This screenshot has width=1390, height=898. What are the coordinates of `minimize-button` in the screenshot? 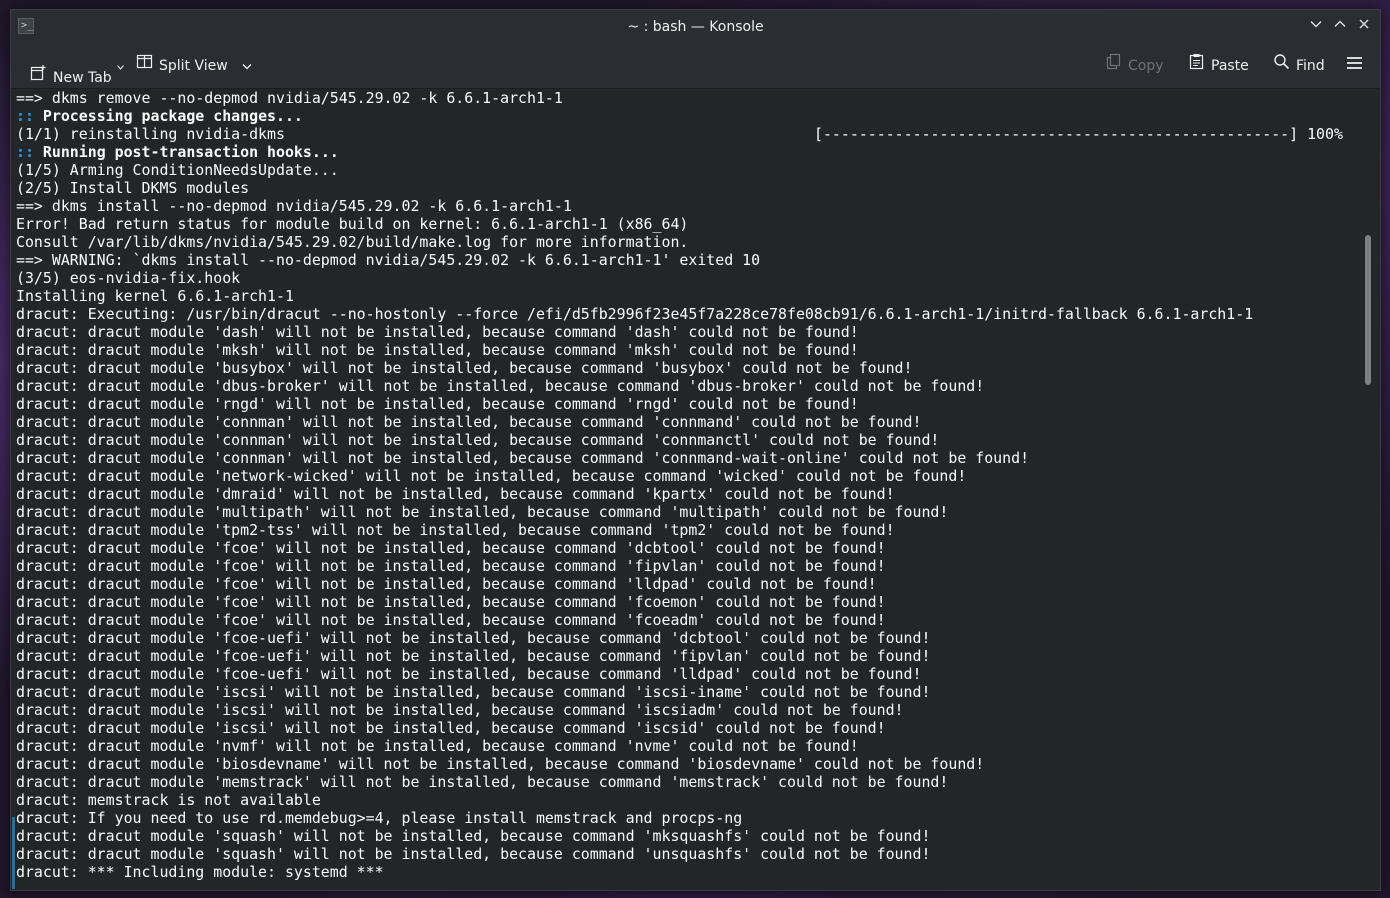 It's located at (1316, 27).